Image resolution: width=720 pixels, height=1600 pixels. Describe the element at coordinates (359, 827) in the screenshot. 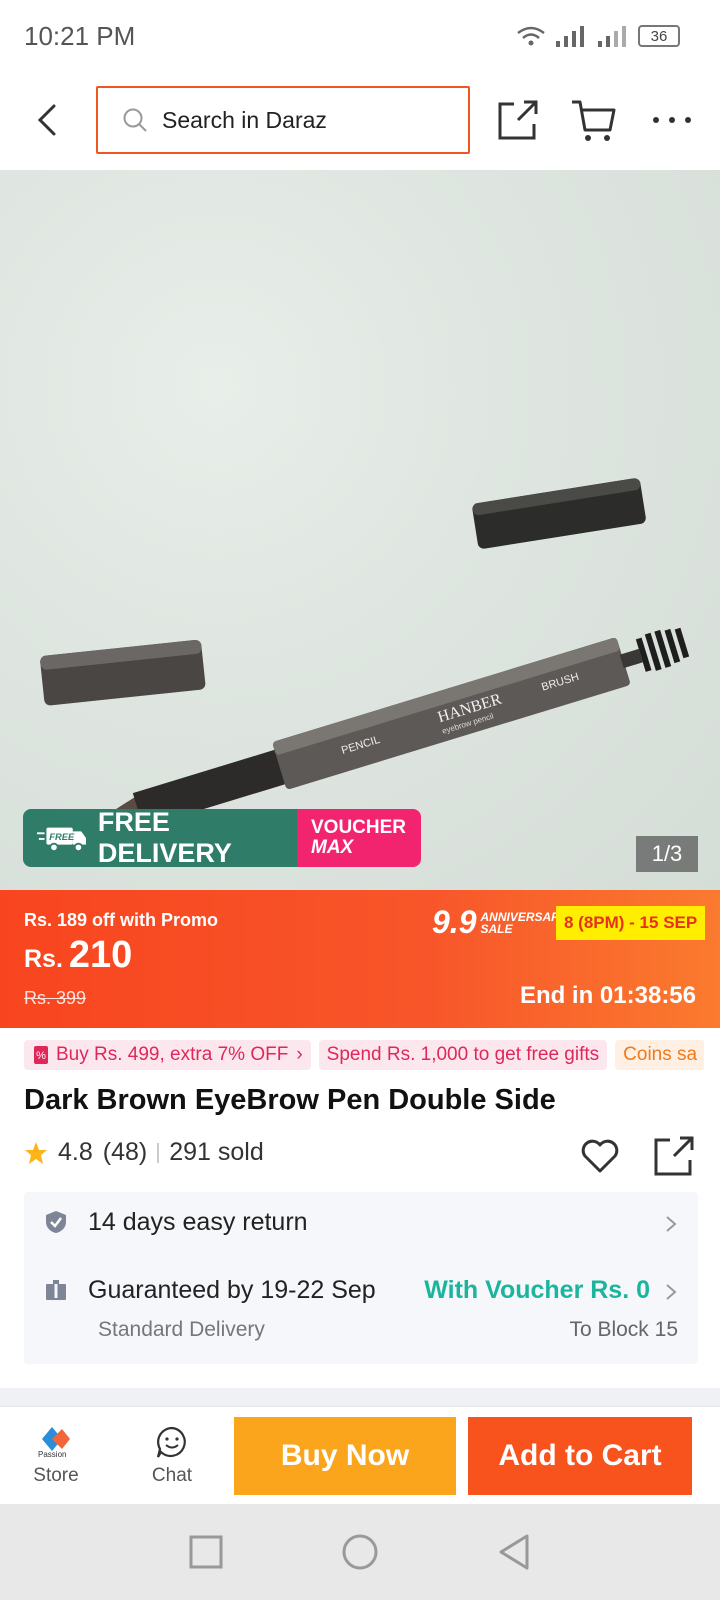

I see `voucher-line-1: VOUCHER` at that location.